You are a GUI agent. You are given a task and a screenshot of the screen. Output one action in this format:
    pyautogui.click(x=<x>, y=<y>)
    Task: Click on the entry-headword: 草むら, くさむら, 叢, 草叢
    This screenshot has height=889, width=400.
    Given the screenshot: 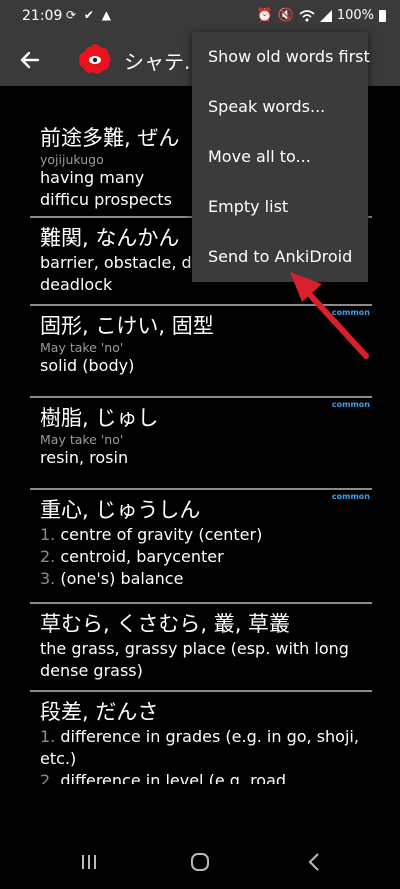 What is the action you would take?
    pyautogui.click(x=165, y=624)
    